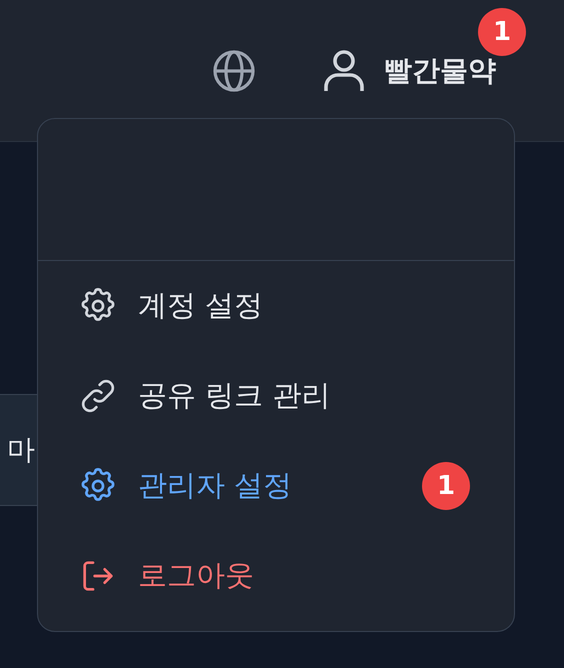 Image resolution: width=564 pixels, height=668 pixels. What do you see at coordinates (446, 486) in the screenshot?
I see `count-badge: 1` at bounding box center [446, 486].